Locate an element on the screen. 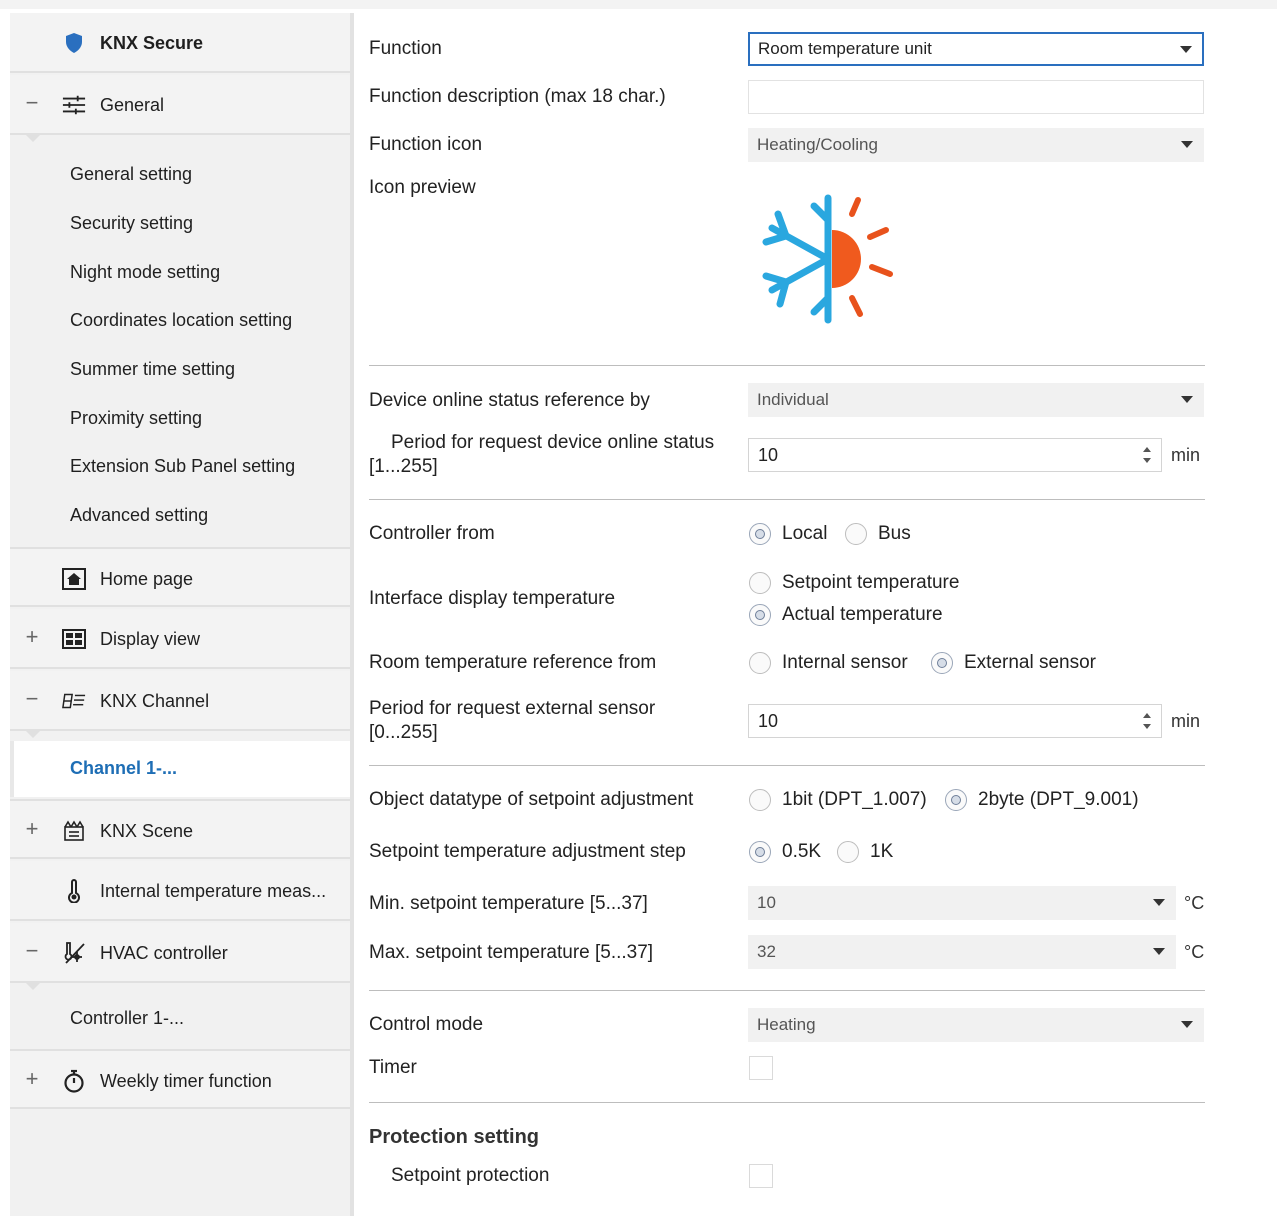 This screenshot has height=1216, width=1277. min-setpoint-label: Min. setpoint temperature [5...37] is located at coordinates (508, 903).